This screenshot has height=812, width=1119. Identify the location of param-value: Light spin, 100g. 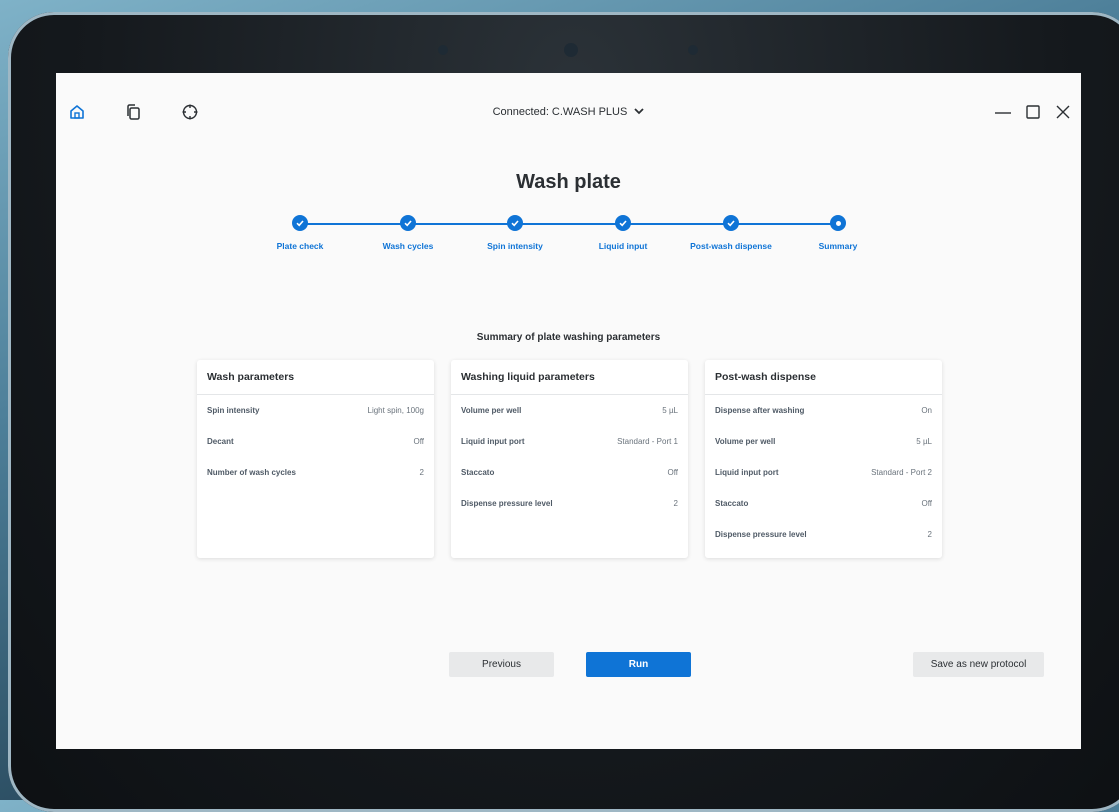
(396, 410).